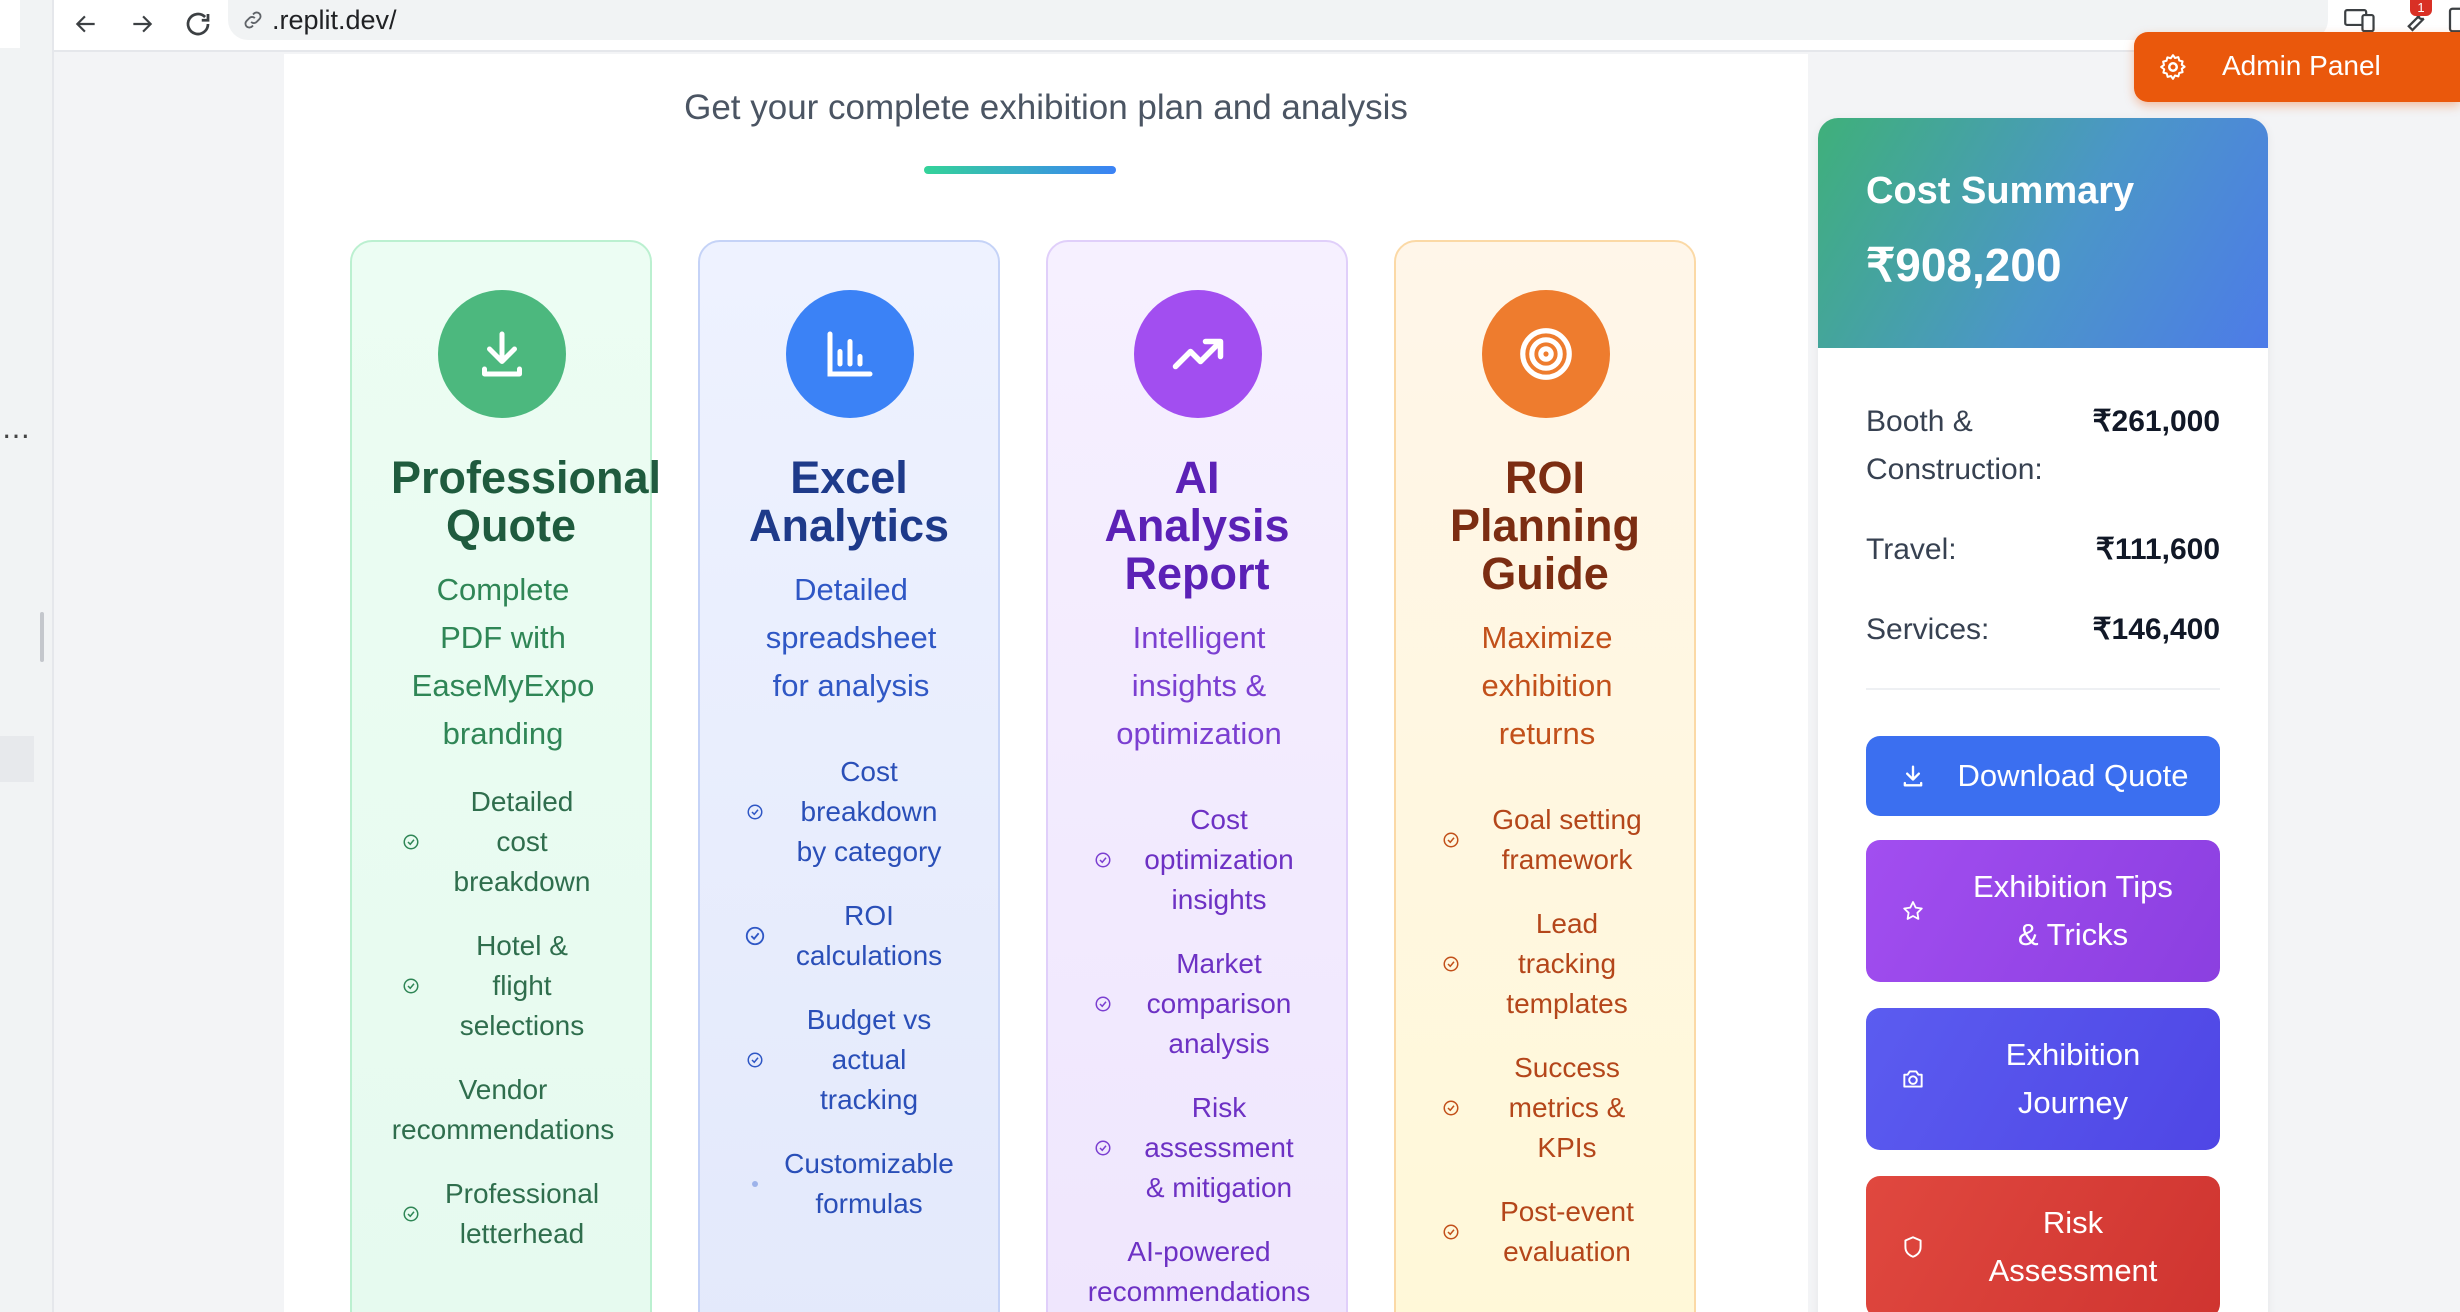  I want to click on feature-text: Detailed cost breakdown, so click(522, 842).